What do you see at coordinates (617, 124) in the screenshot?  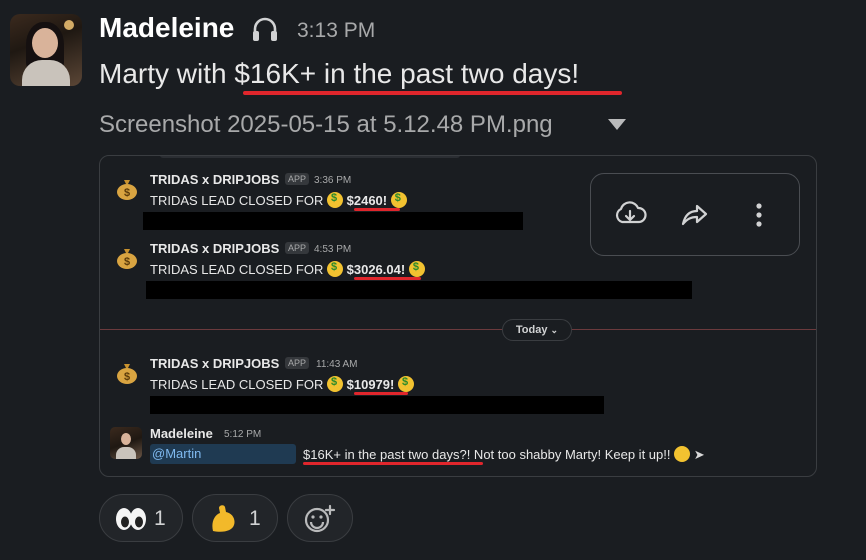 I see `chevron-down-icon` at bounding box center [617, 124].